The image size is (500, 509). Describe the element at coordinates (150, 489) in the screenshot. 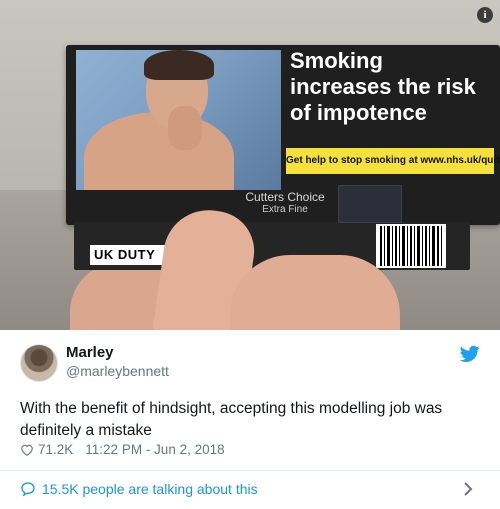

I see `conversation-text: 15.5K people are talking about this` at that location.